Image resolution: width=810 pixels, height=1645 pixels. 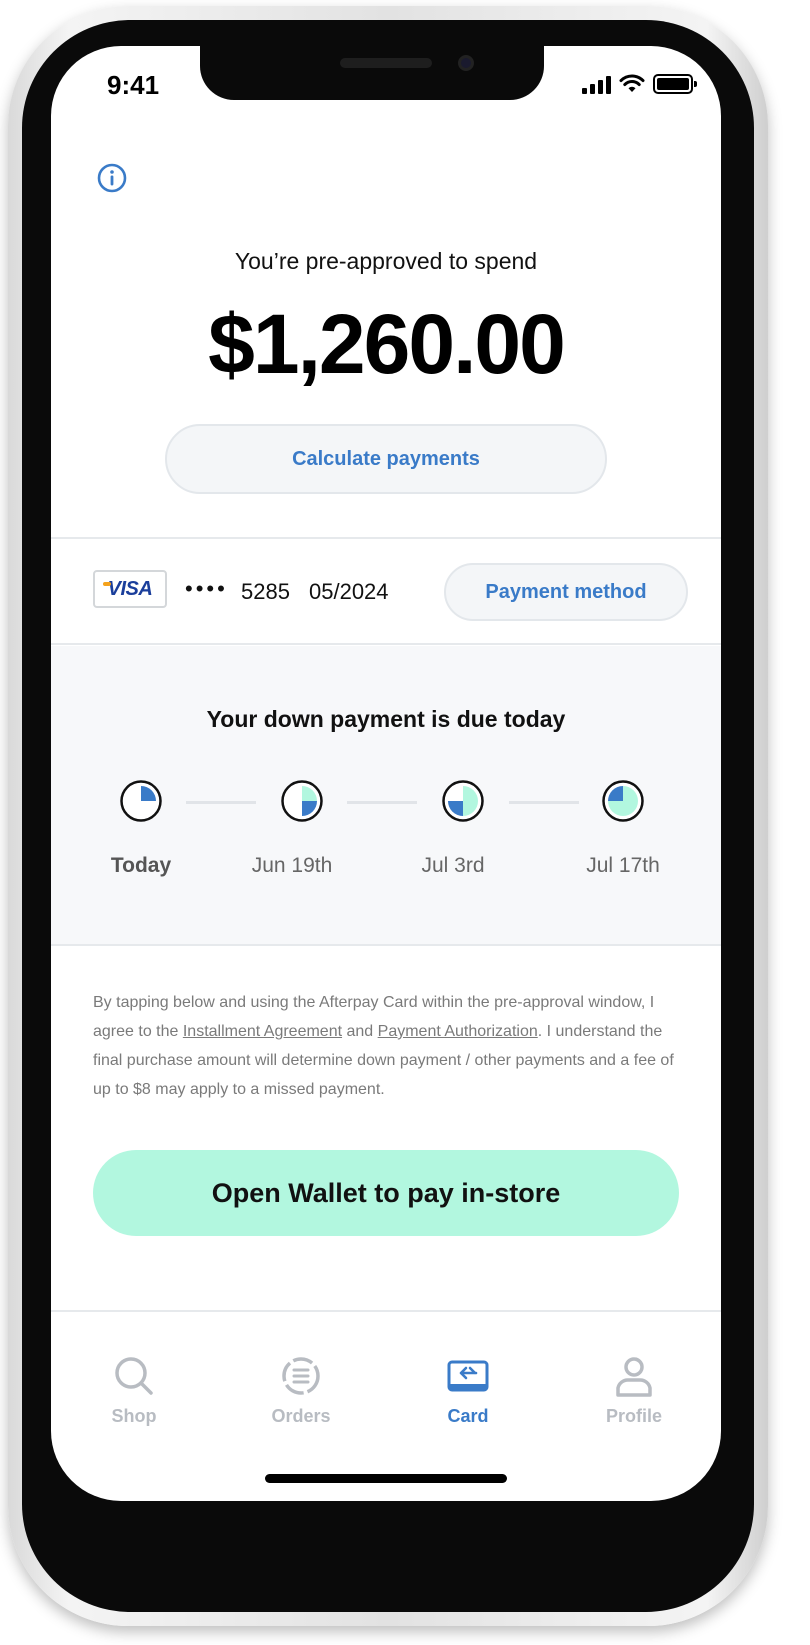 I want to click on card-expiry: 05/2024, so click(x=349, y=591).